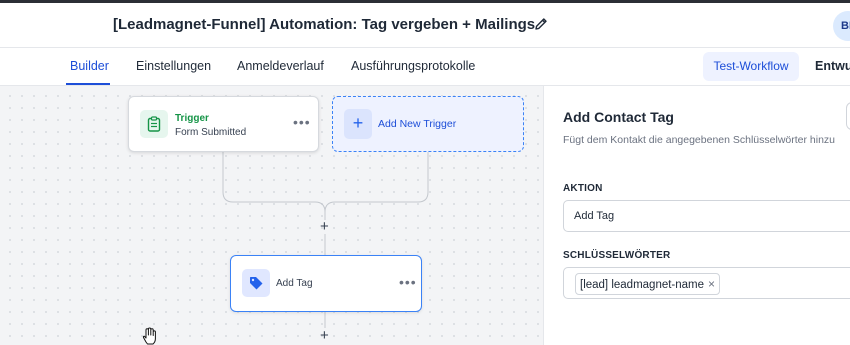  What do you see at coordinates (706, 216) in the screenshot?
I see `action-select: Add Tag` at bounding box center [706, 216].